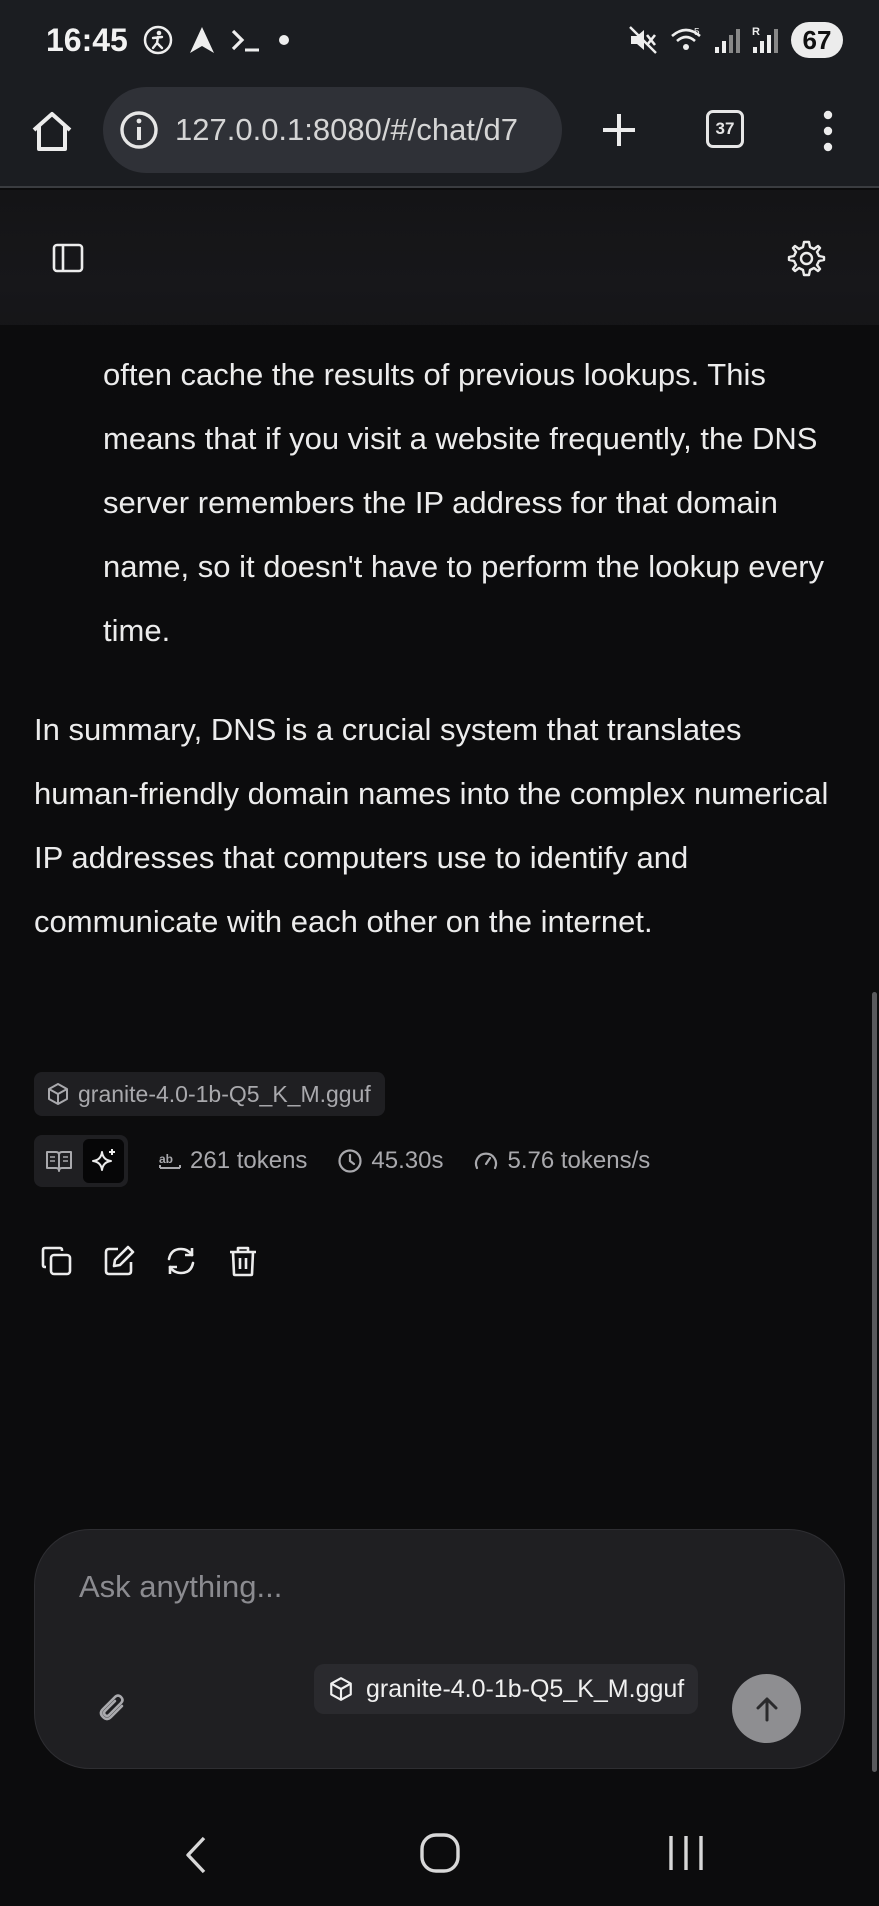 The image size is (879, 1906). What do you see at coordinates (407, 1160) in the screenshot?
I see `generation-time-text: 45.30s` at bounding box center [407, 1160].